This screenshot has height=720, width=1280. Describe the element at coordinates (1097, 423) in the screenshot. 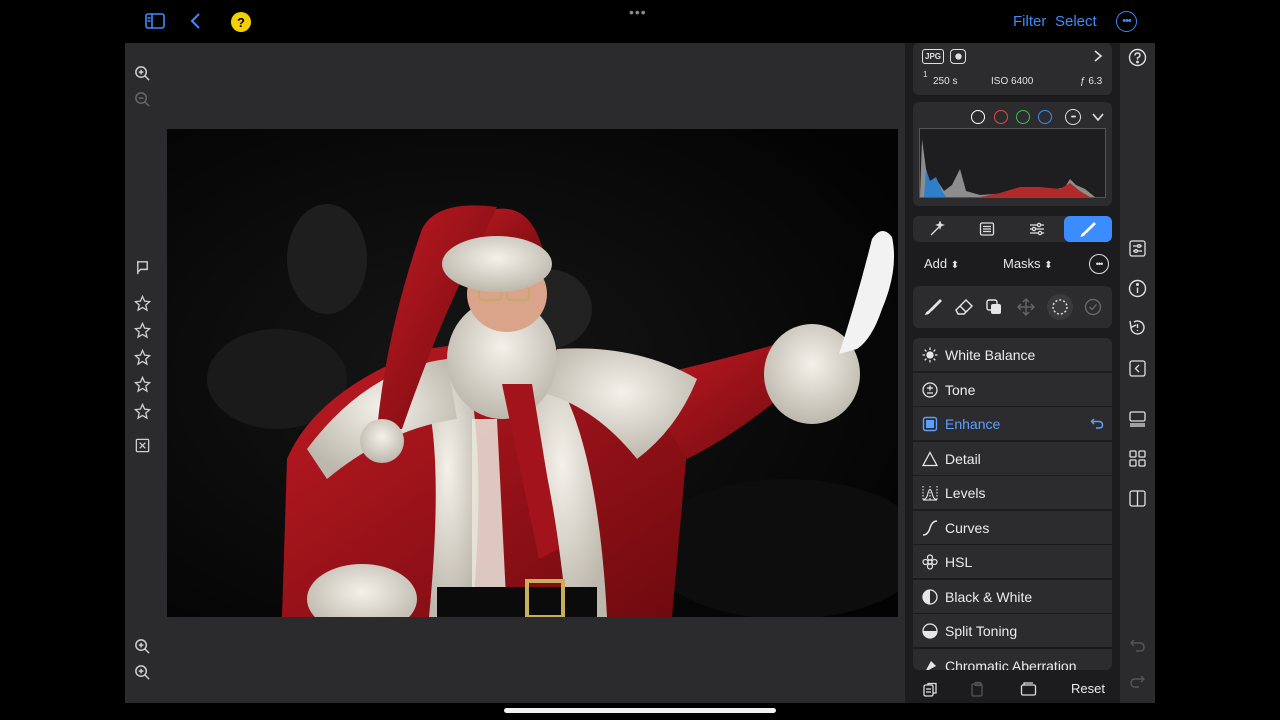

I see `reset-arrow-icon` at that location.